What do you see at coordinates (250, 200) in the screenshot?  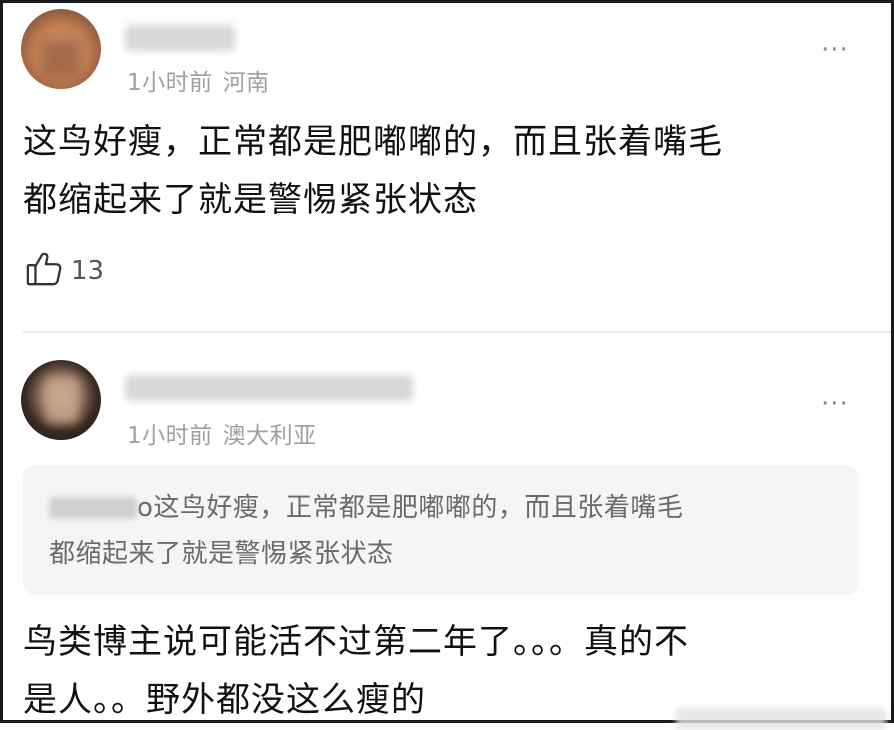 I see `comment-line: 都缩起来了就是警惕紧张状态` at bounding box center [250, 200].